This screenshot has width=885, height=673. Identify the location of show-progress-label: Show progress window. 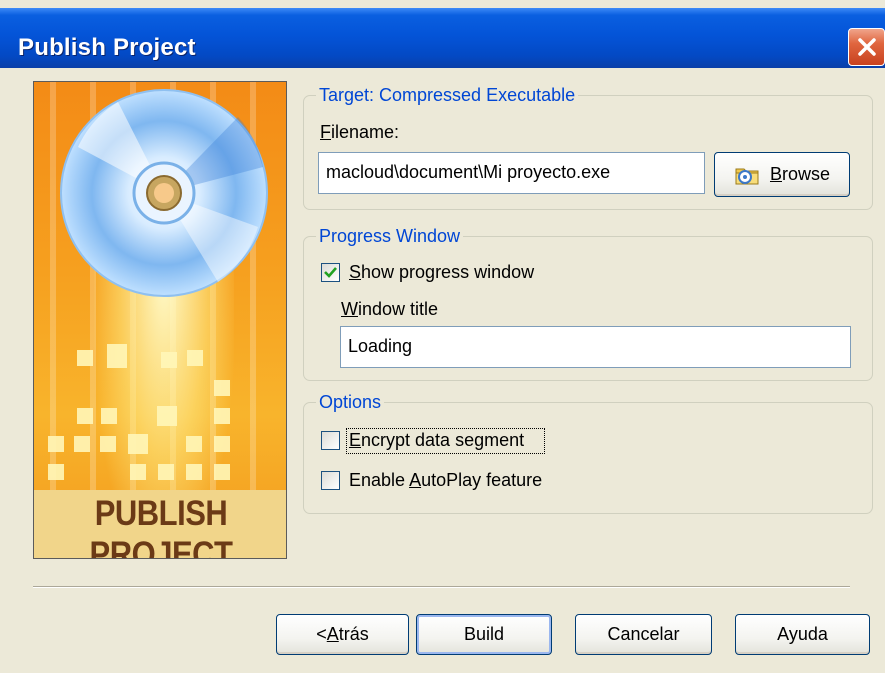
(441, 272).